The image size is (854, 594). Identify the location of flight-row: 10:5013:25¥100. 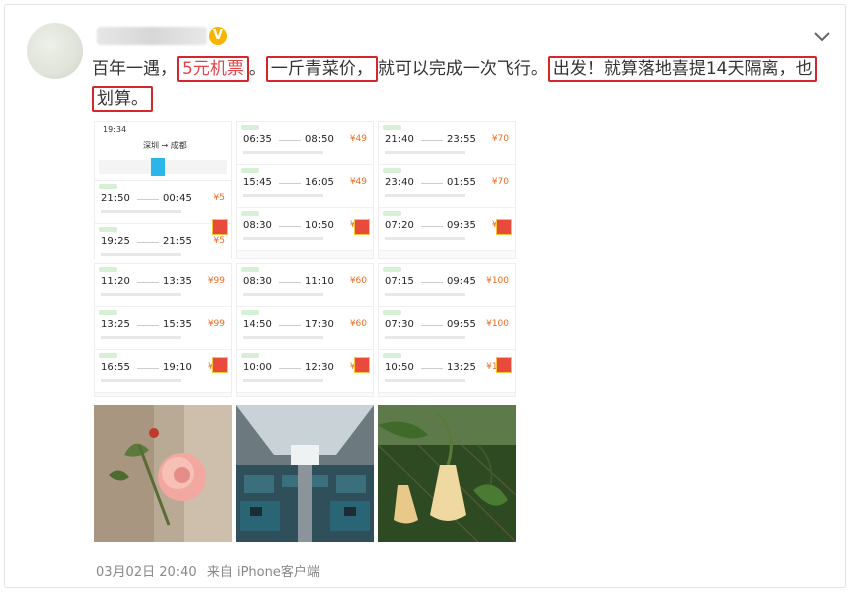
(447, 371).